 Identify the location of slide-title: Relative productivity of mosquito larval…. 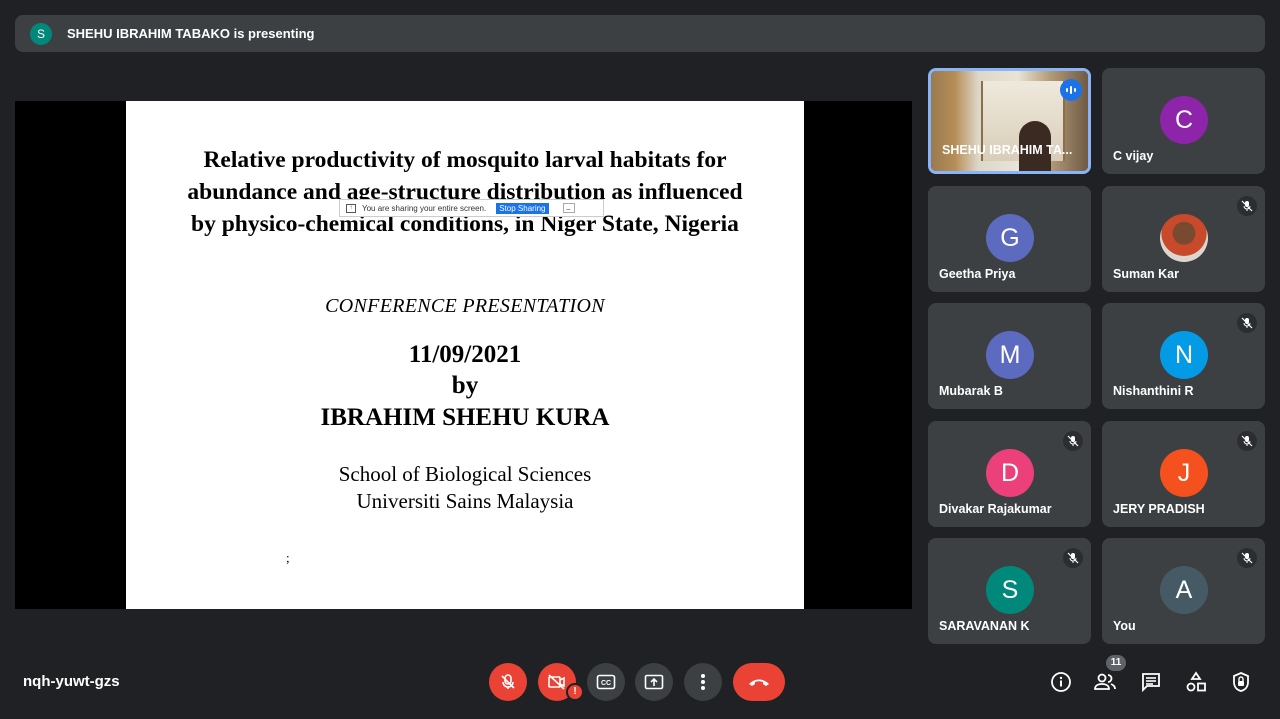
(465, 192).